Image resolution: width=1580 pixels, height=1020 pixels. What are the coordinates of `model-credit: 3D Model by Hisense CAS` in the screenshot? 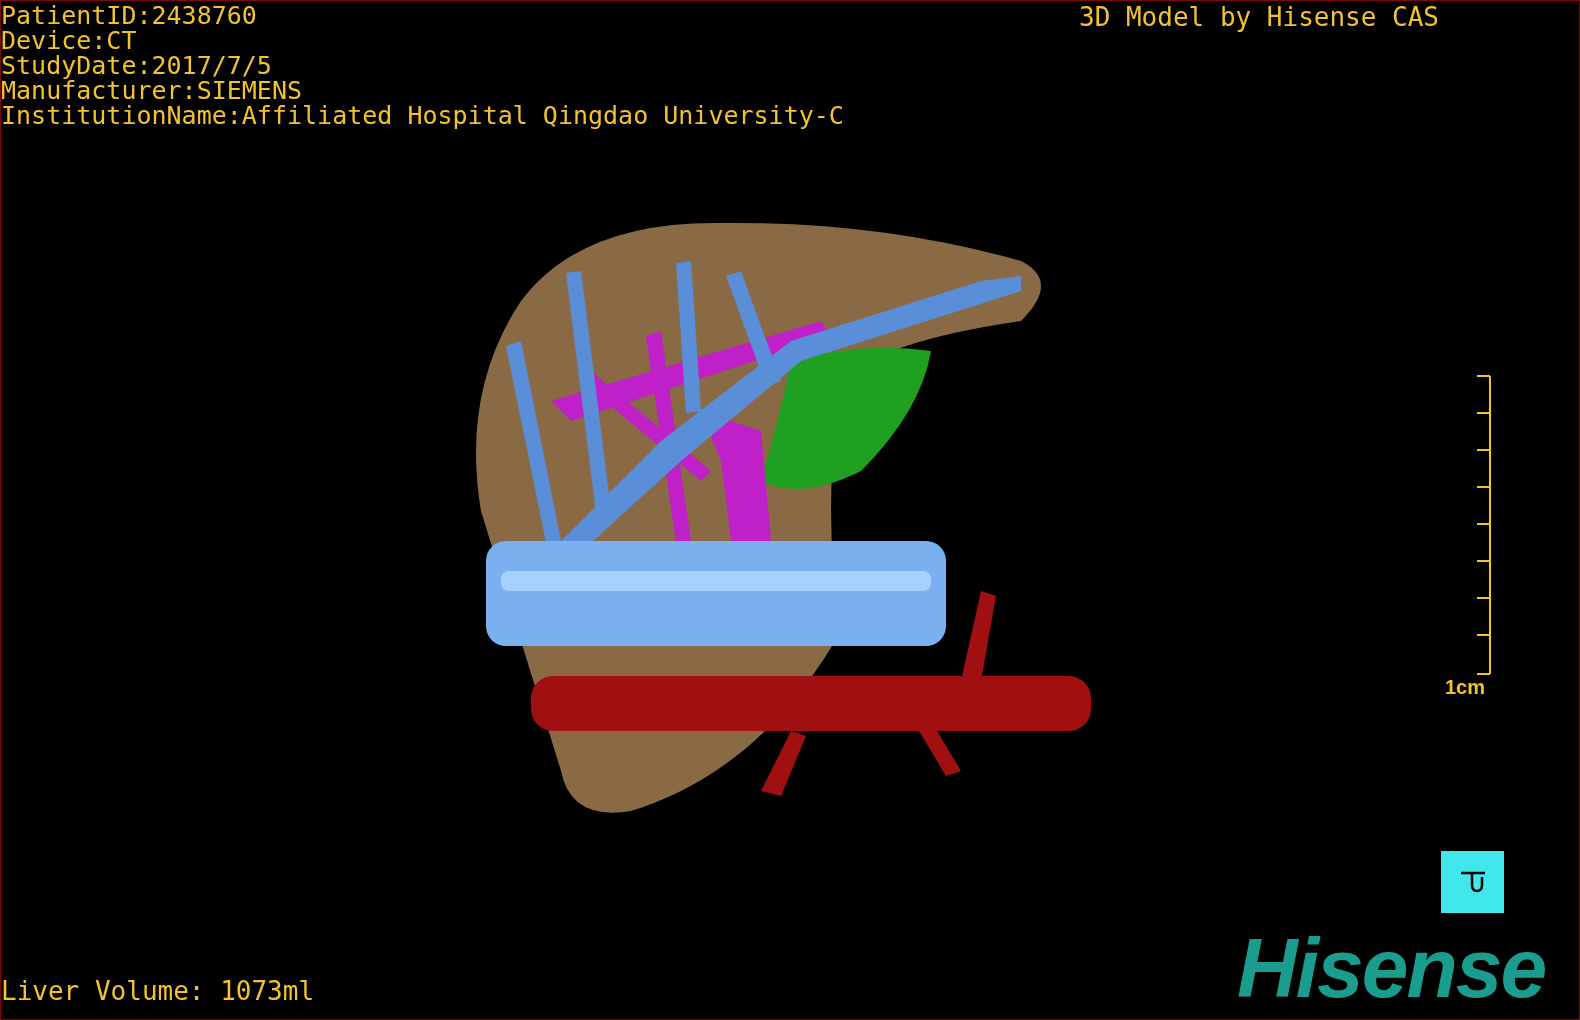 It's located at (1259, 17).